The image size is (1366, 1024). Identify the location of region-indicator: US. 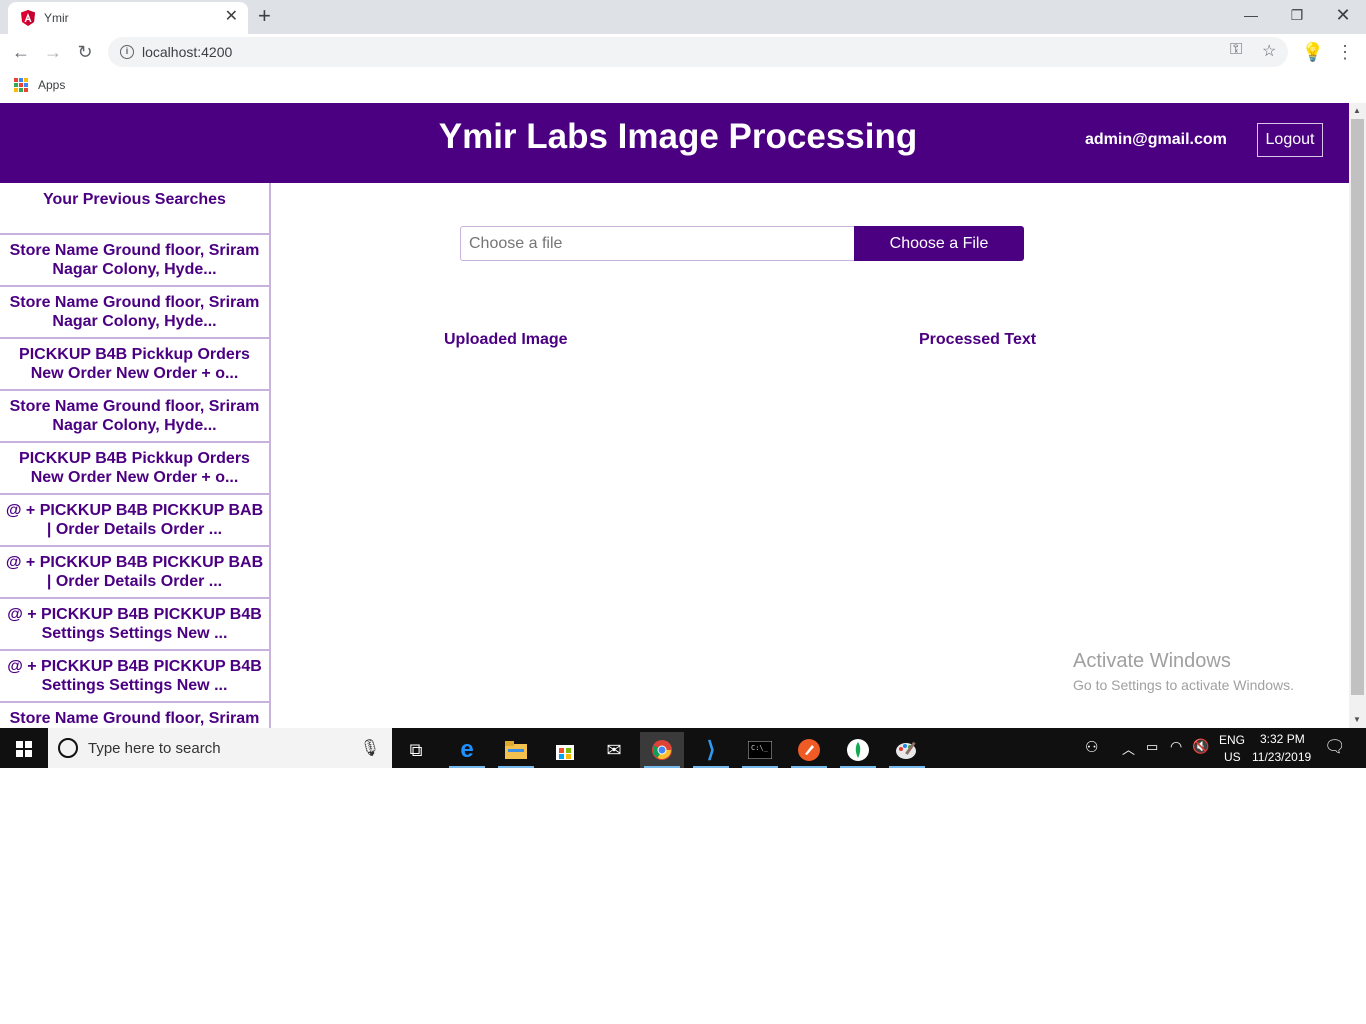
(1232, 757).